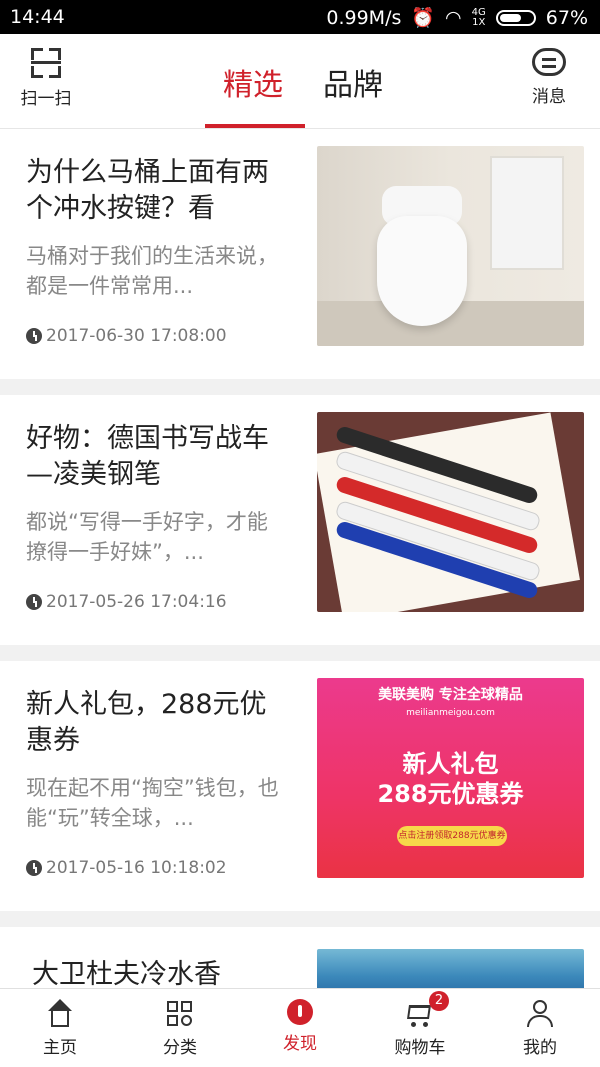 The image size is (600, 1067). Describe the element at coordinates (146, 722) in the screenshot. I see `article-title: 新人礼包，288元优惠券` at that location.